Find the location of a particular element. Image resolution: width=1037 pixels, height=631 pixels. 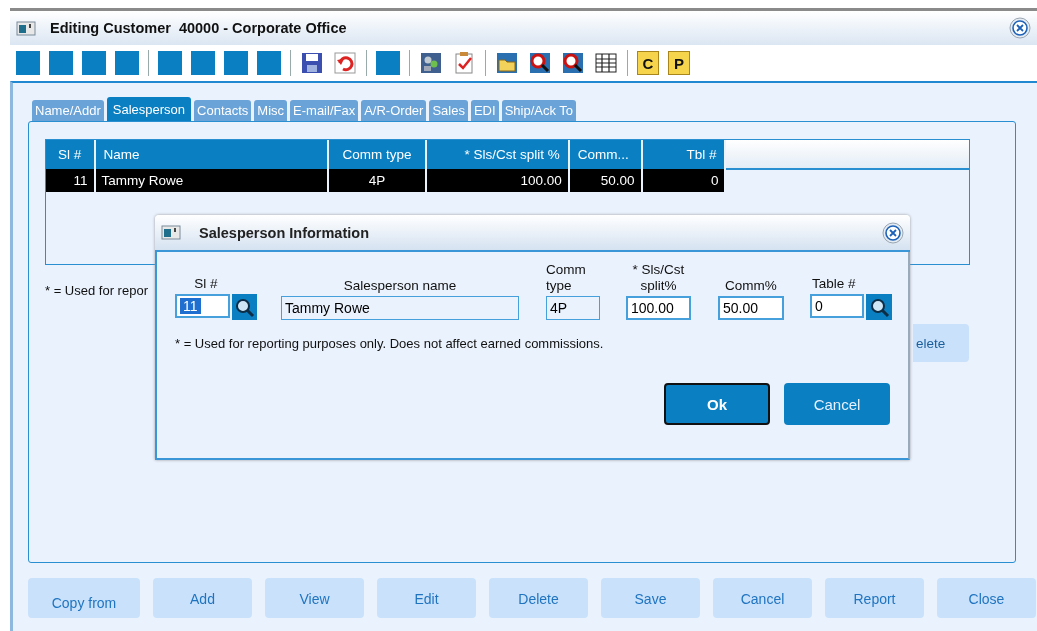

footnote: * = Used for repor is located at coordinates (96, 290).